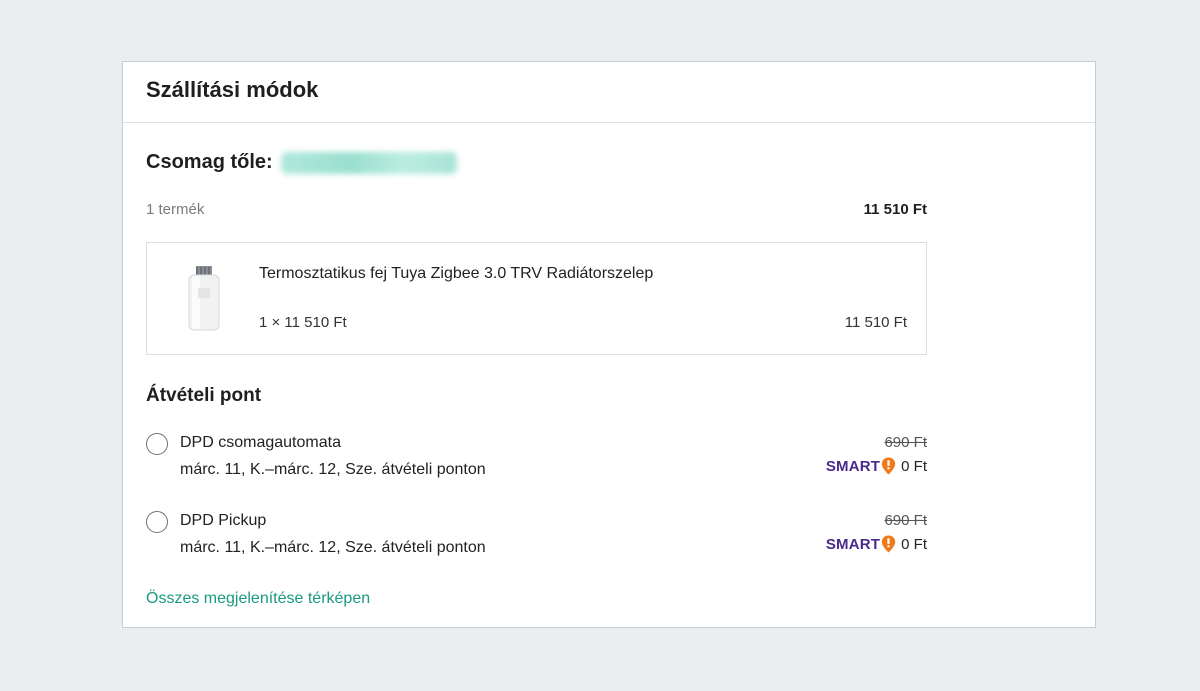 The height and width of the screenshot is (691, 1200). I want to click on package-total: 11 510 Ft, so click(895, 209).